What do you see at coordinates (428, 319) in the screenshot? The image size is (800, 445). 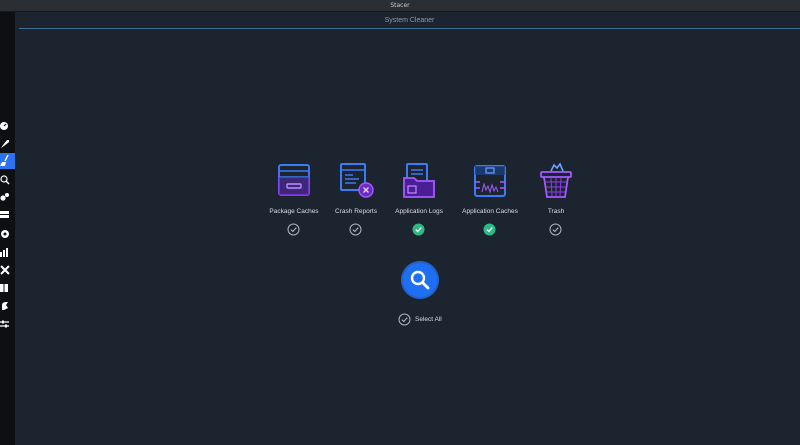 I see `select-all-label: Select All` at bounding box center [428, 319].